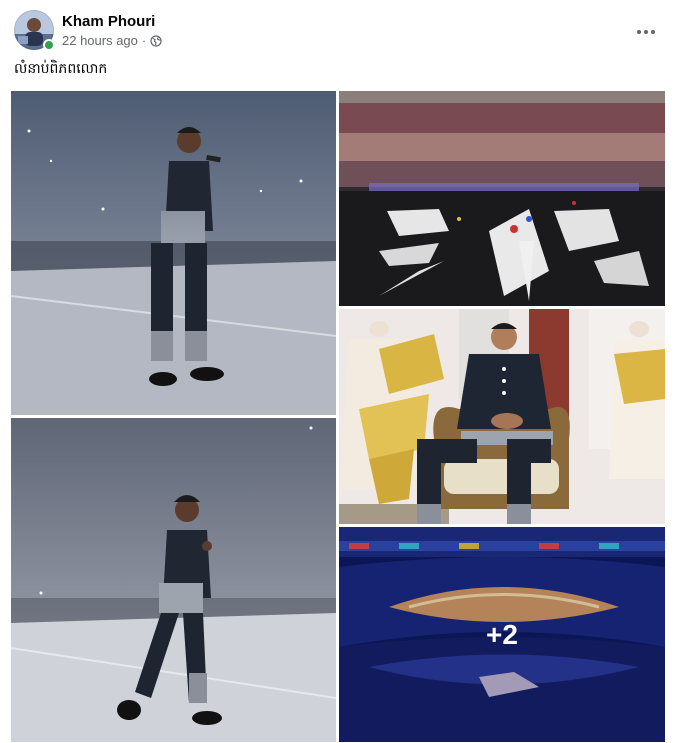 The height and width of the screenshot is (743, 677). Describe the element at coordinates (100, 40) in the screenshot. I see `post-time: 22 hours ago` at that location.